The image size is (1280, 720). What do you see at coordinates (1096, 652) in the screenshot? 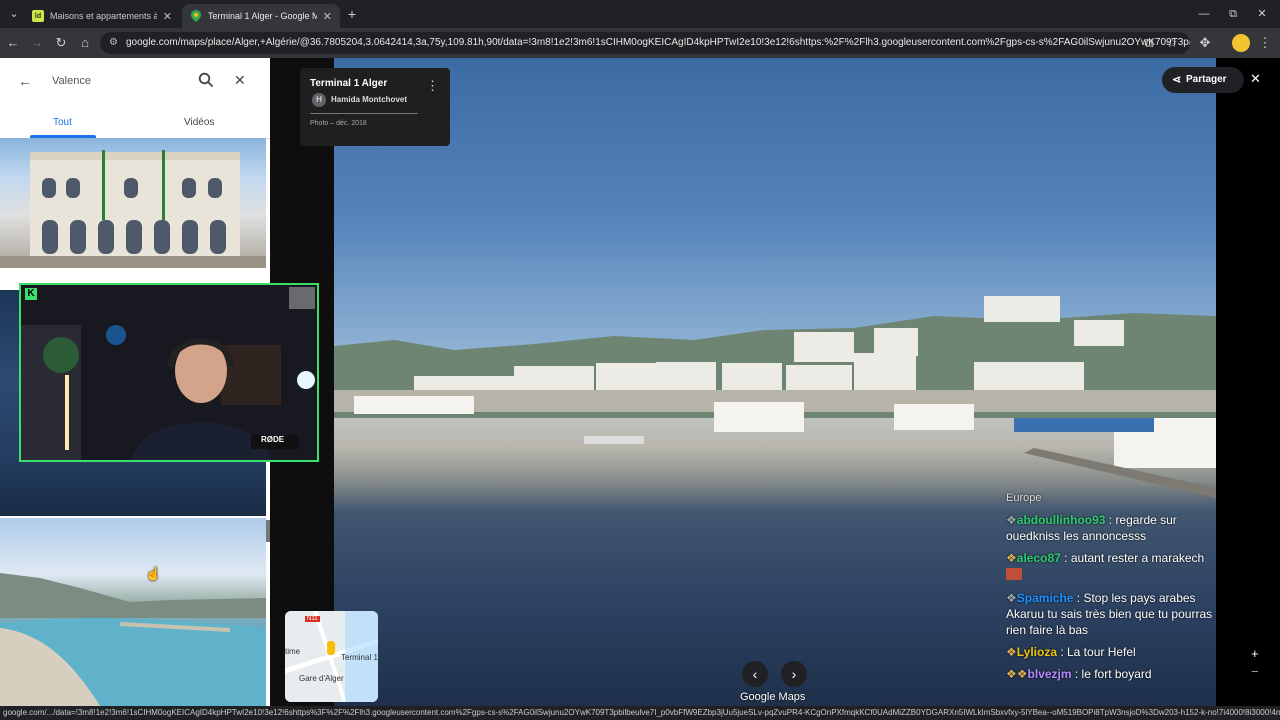
I see `chat-text: : La tour Hefel` at bounding box center [1096, 652].